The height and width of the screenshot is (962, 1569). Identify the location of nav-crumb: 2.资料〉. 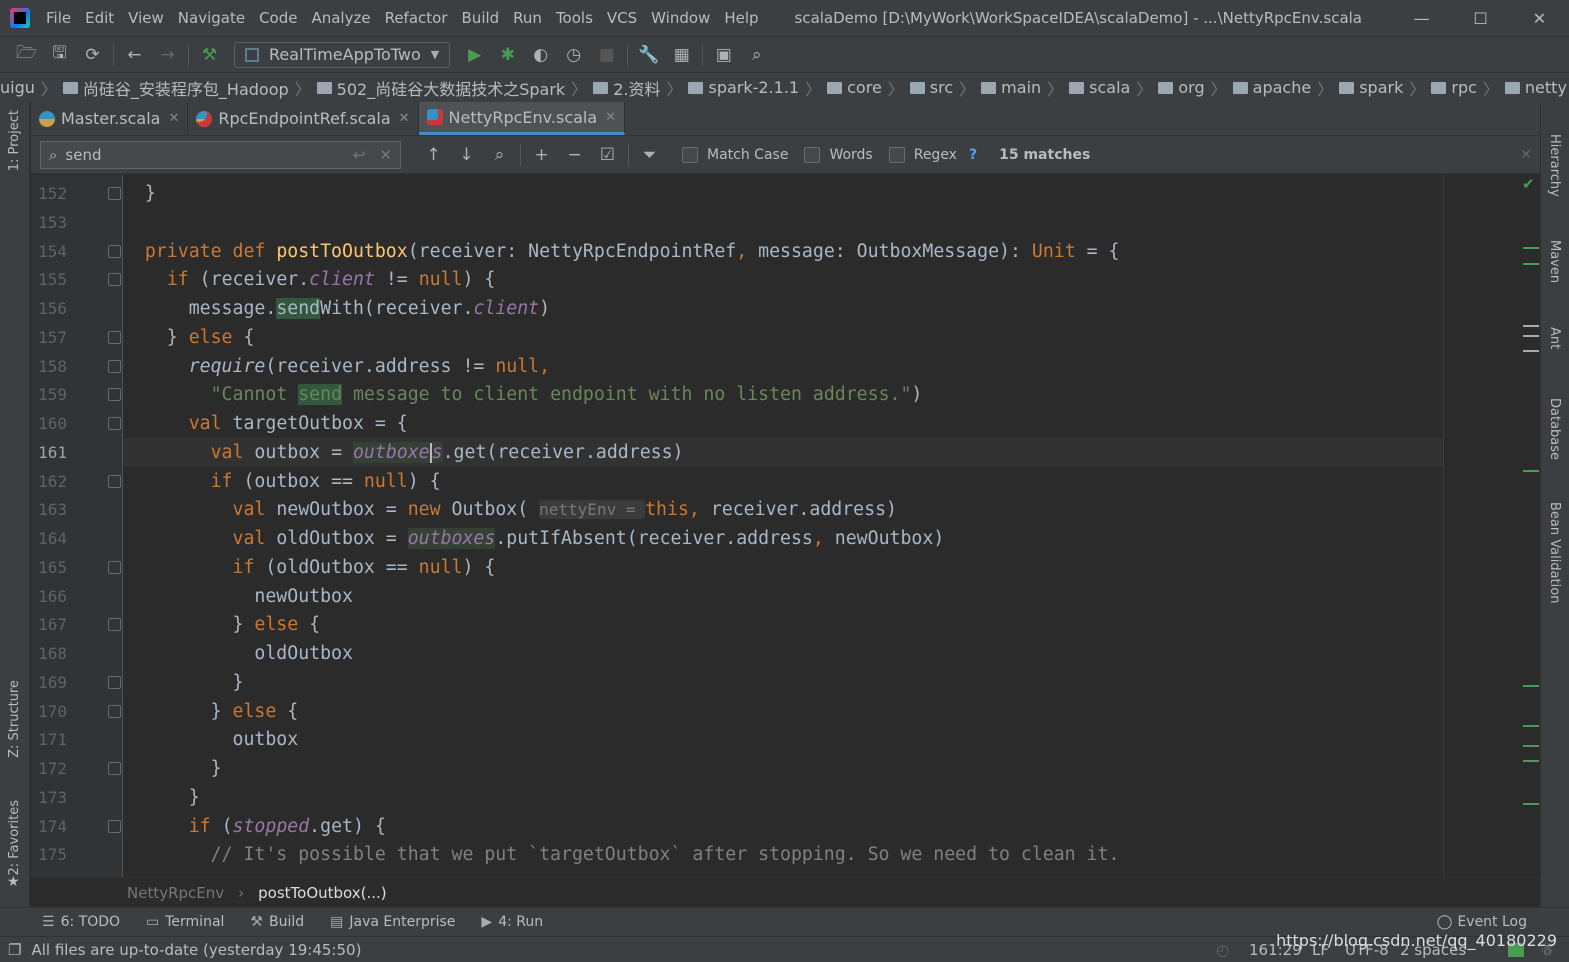
(634, 88).